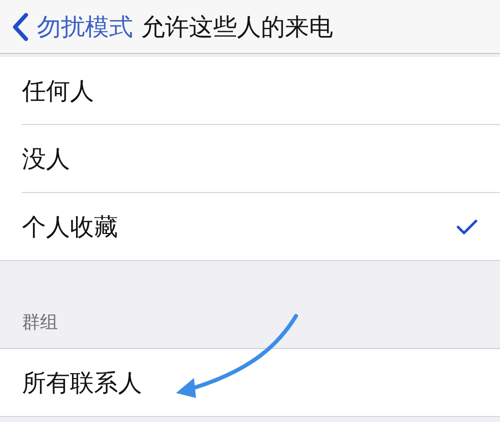 The width and height of the screenshot is (500, 422). I want to click on page-title: 允许这些人的来电, so click(237, 27).